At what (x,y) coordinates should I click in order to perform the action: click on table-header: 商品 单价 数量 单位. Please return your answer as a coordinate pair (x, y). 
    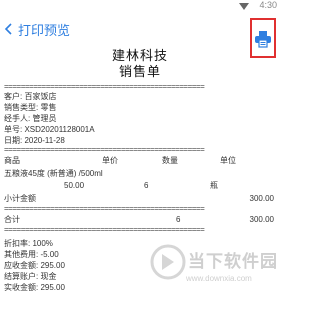
    Looking at the image, I should click on (140, 160).